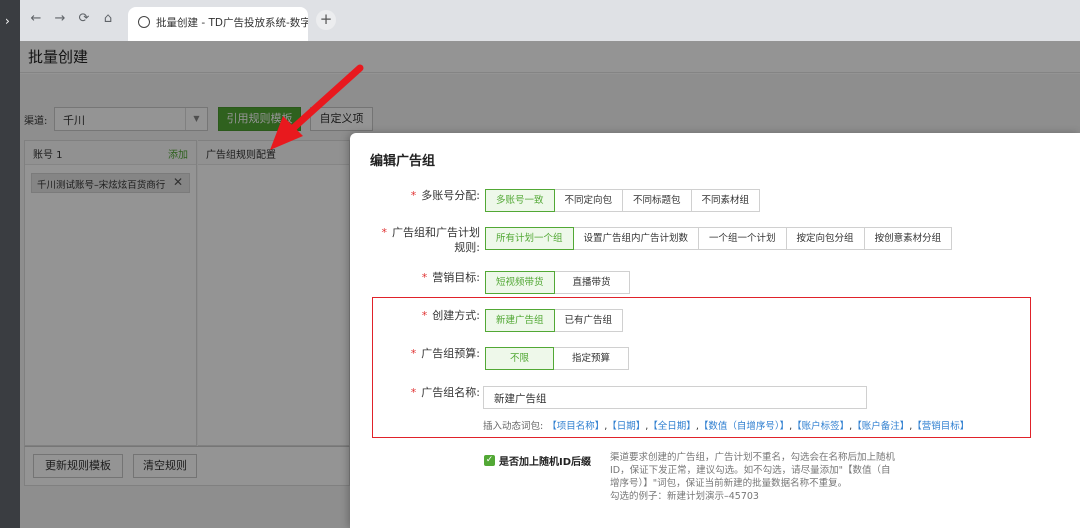  Describe the element at coordinates (36, 19) in the screenshot. I see `back-icon: ←` at that location.